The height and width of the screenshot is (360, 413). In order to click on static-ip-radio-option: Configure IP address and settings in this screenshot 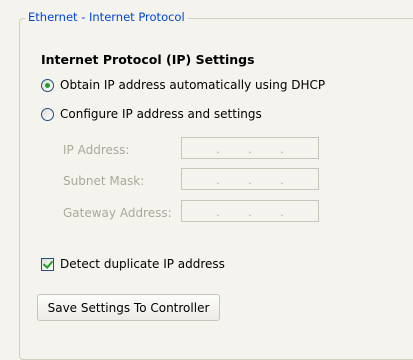, I will do `click(151, 114)`.